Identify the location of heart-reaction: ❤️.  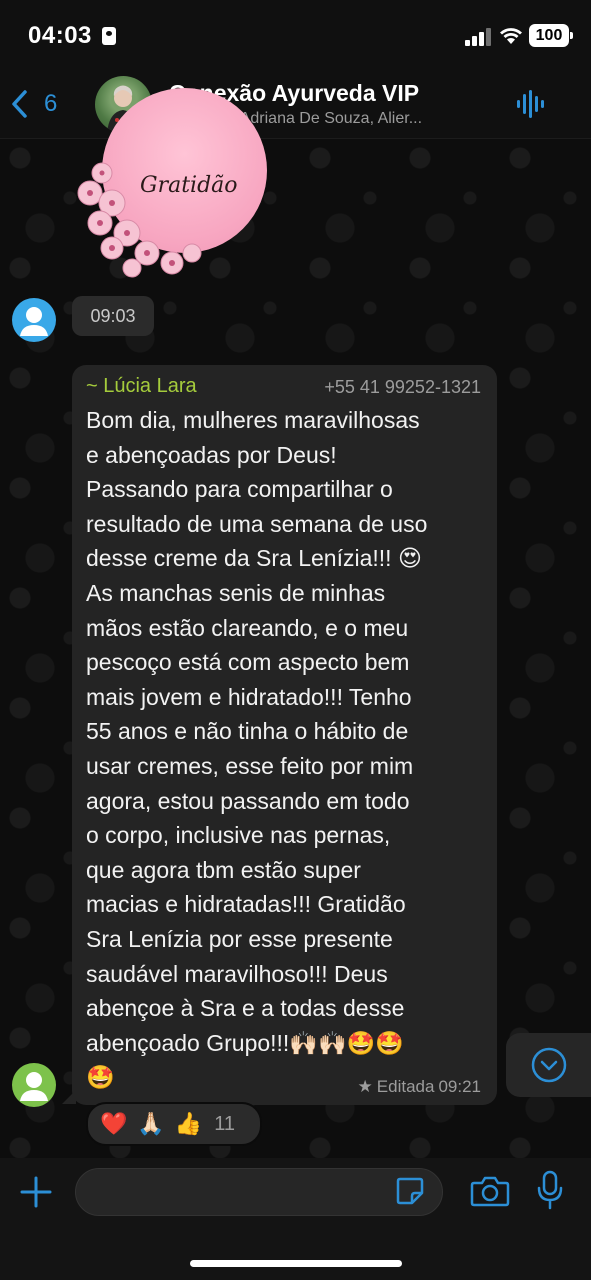
(114, 1123).